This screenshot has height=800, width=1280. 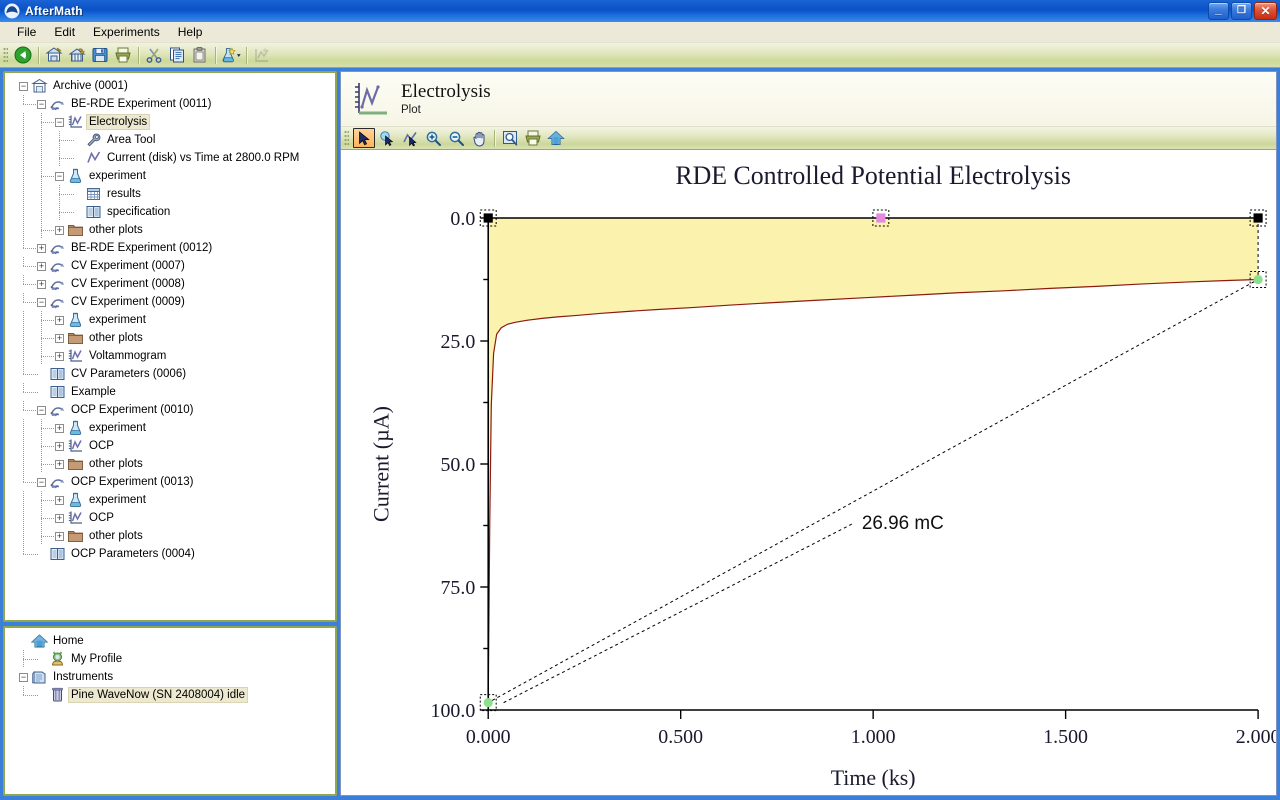 What do you see at coordinates (533, 138) in the screenshot?
I see `print-plot-icon` at bounding box center [533, 138].